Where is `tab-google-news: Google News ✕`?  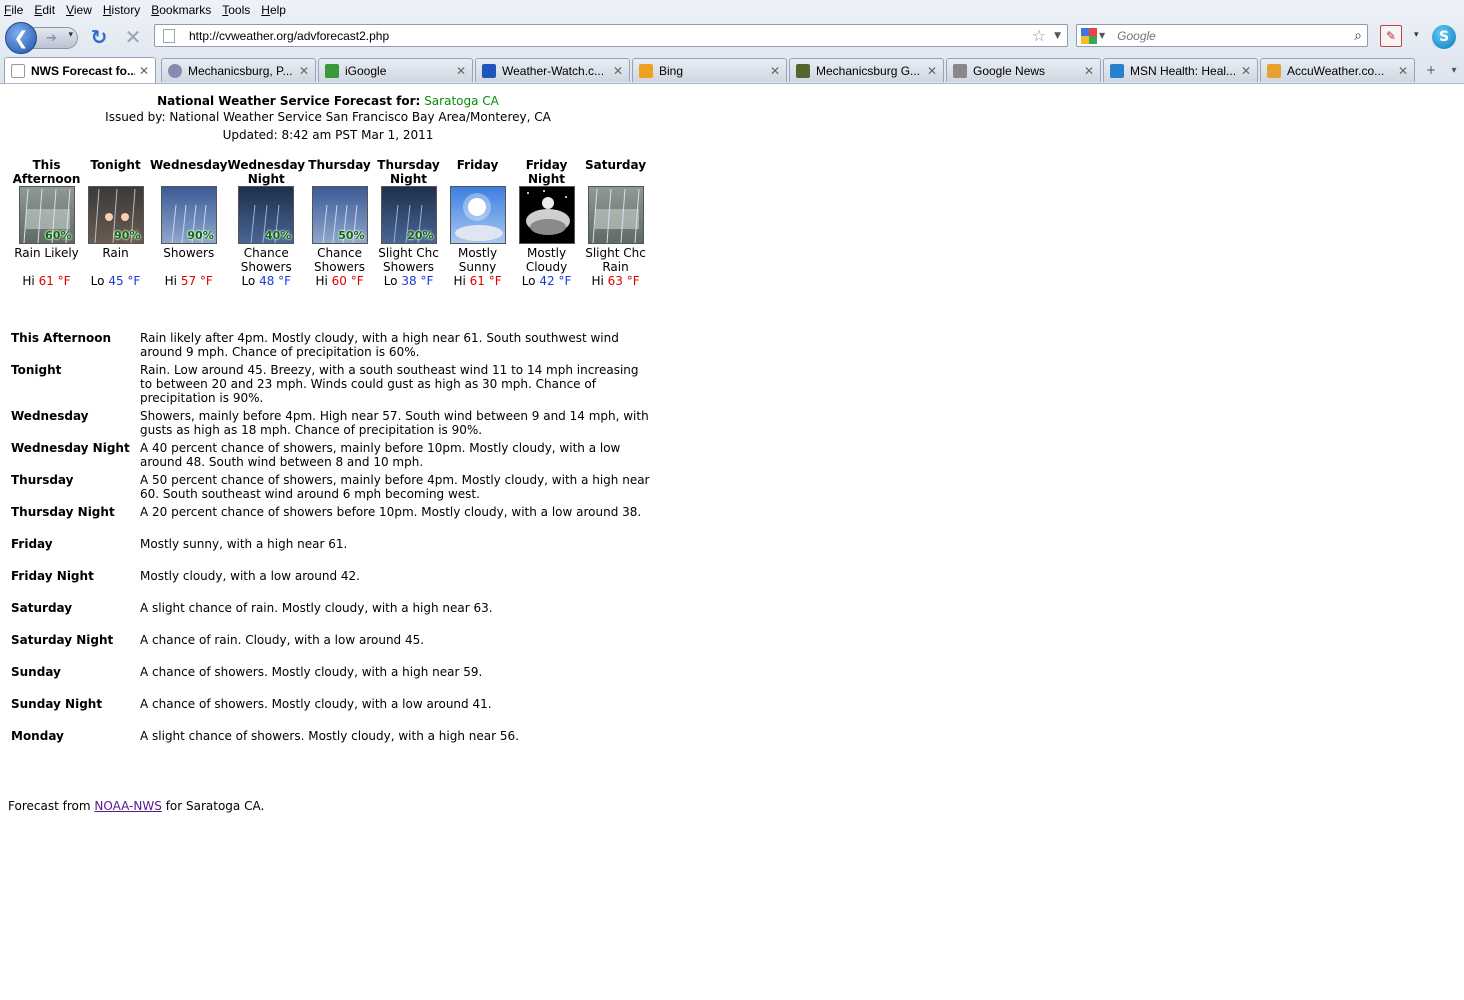 tab-google-news: Google News ✕ is located at coordinates (1023, 70).